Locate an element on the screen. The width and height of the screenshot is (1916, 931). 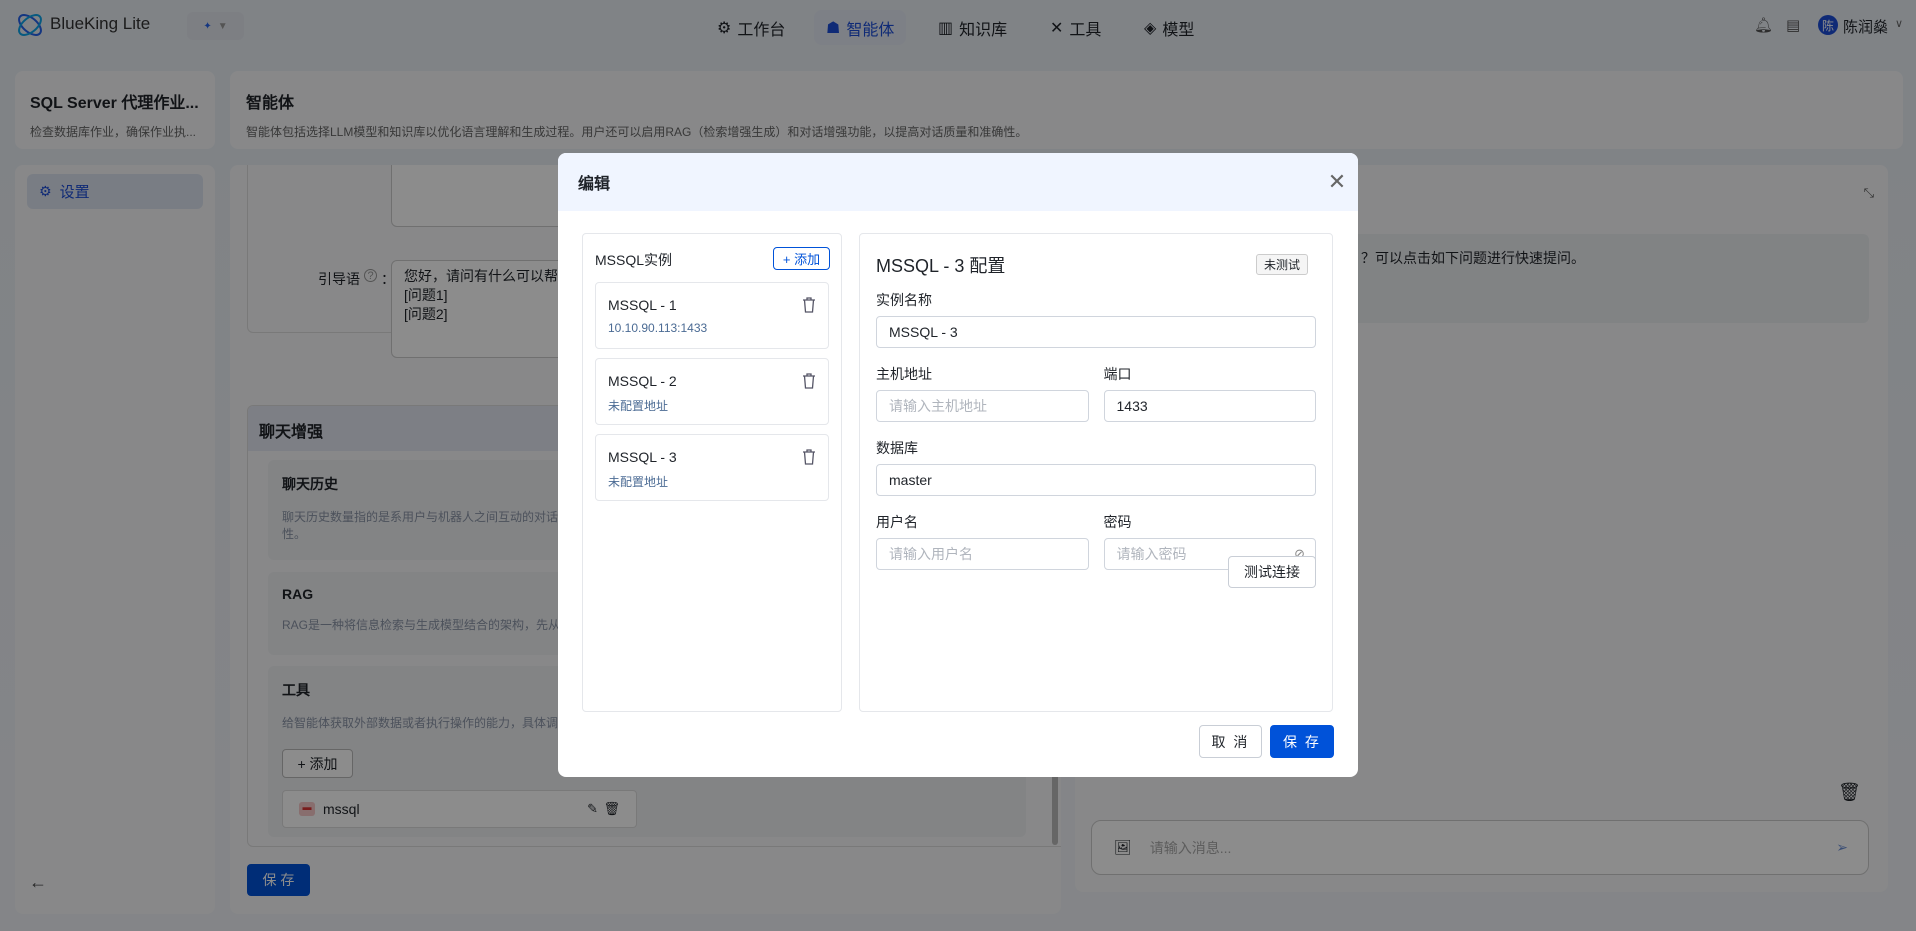
database-label: 数据库 is located at coordinates (897, 448).